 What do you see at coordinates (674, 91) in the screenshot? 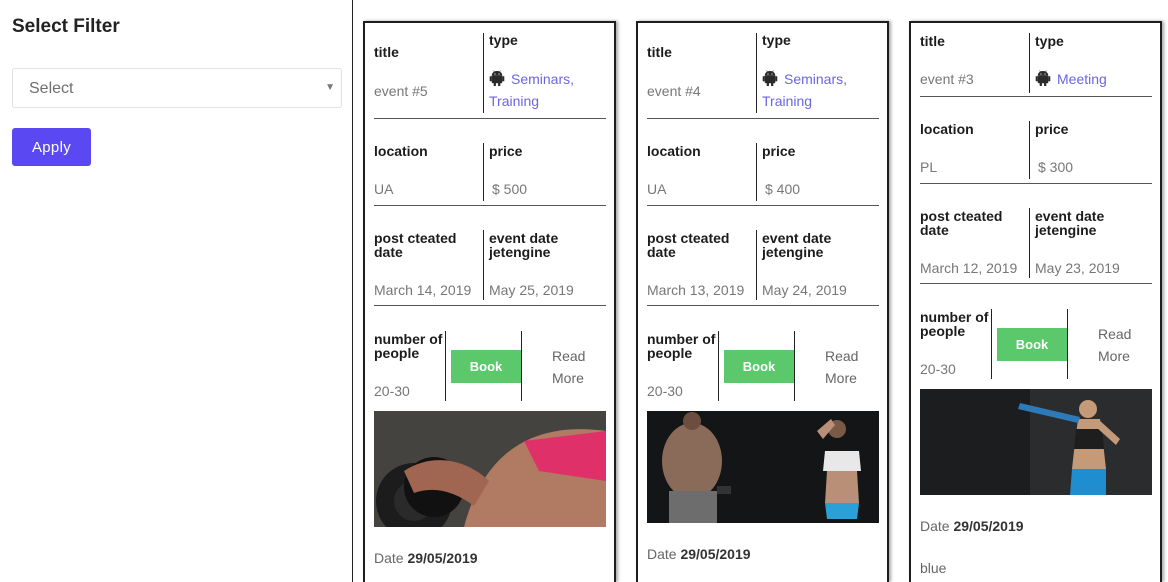
I see `event-title: event #4` at bounding box center [674, 91].